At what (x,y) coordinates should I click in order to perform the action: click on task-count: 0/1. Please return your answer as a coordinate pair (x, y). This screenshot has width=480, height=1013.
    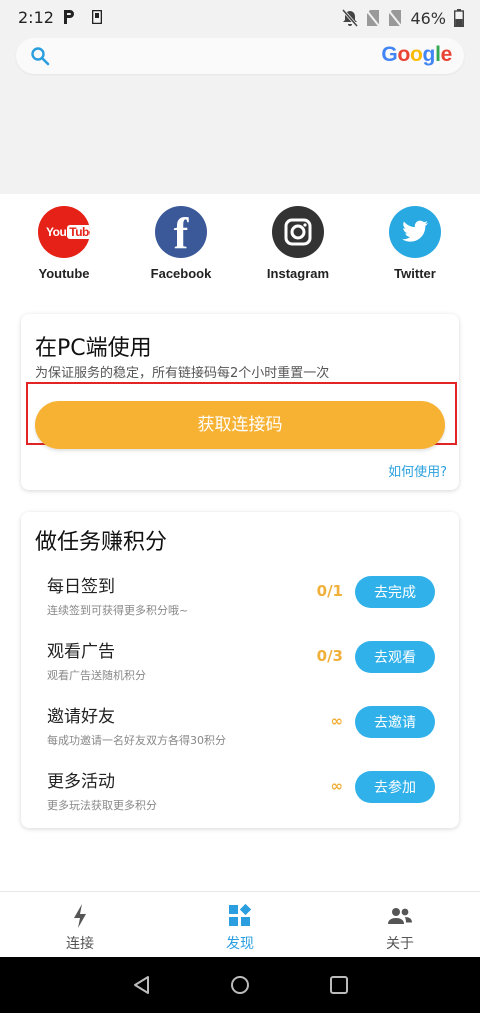
    Looking at the image, I should click on (329, 591).